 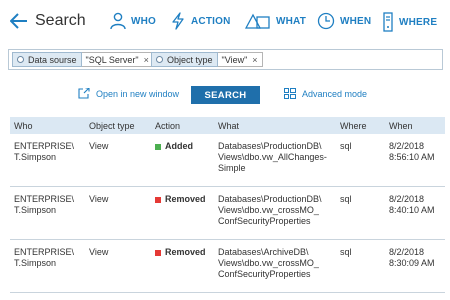 What do you see at coordinates (184, 59) in the screenshot?
I see `filter-key: Object type` at bounding box center [184, 59].